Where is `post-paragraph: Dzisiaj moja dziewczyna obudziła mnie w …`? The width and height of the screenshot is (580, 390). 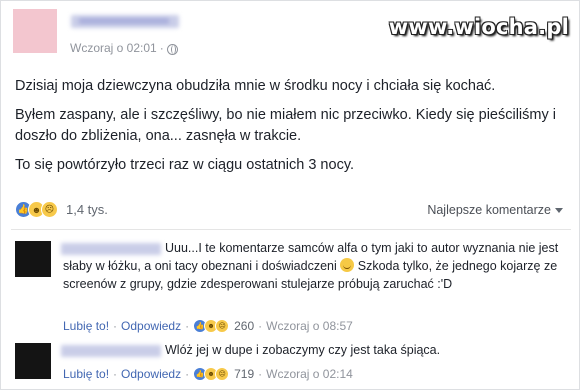 post-paragraph: Dzisiaj moja dziewczyna obudziła mnie w … is located at coordinates (255, 86).